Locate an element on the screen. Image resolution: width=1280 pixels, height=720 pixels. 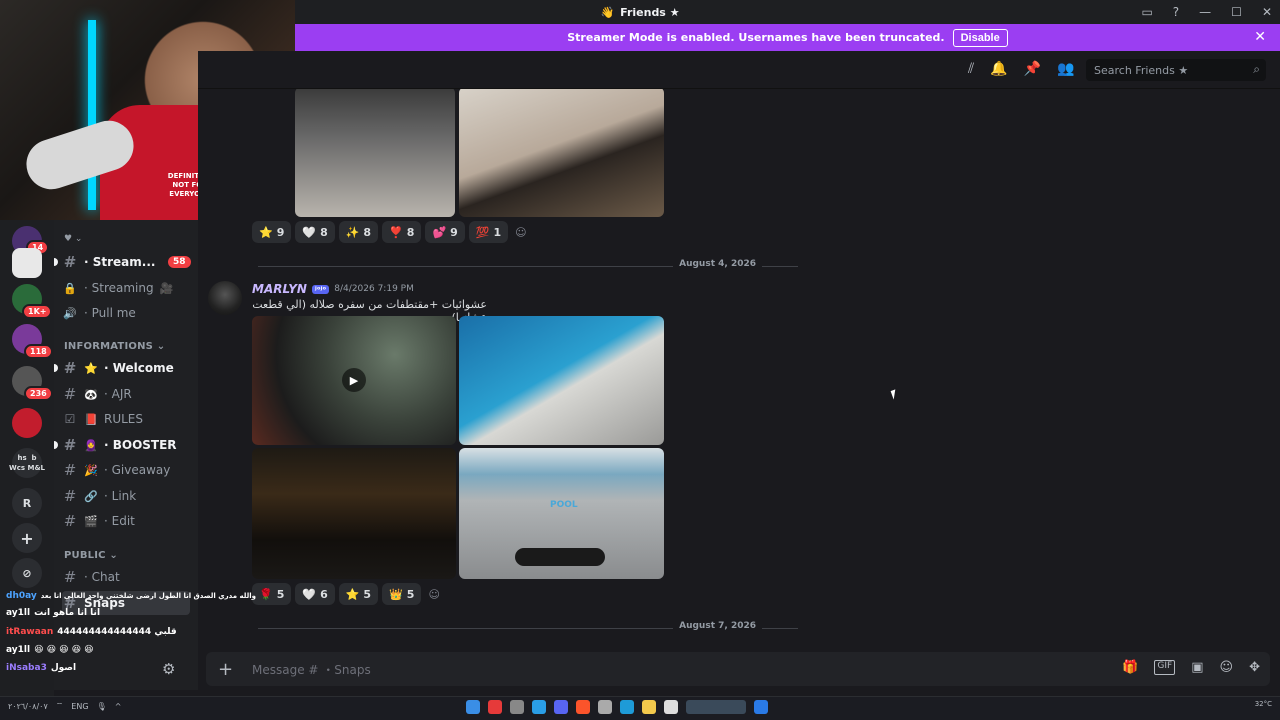
avatar is located at coordinates (225, 298).